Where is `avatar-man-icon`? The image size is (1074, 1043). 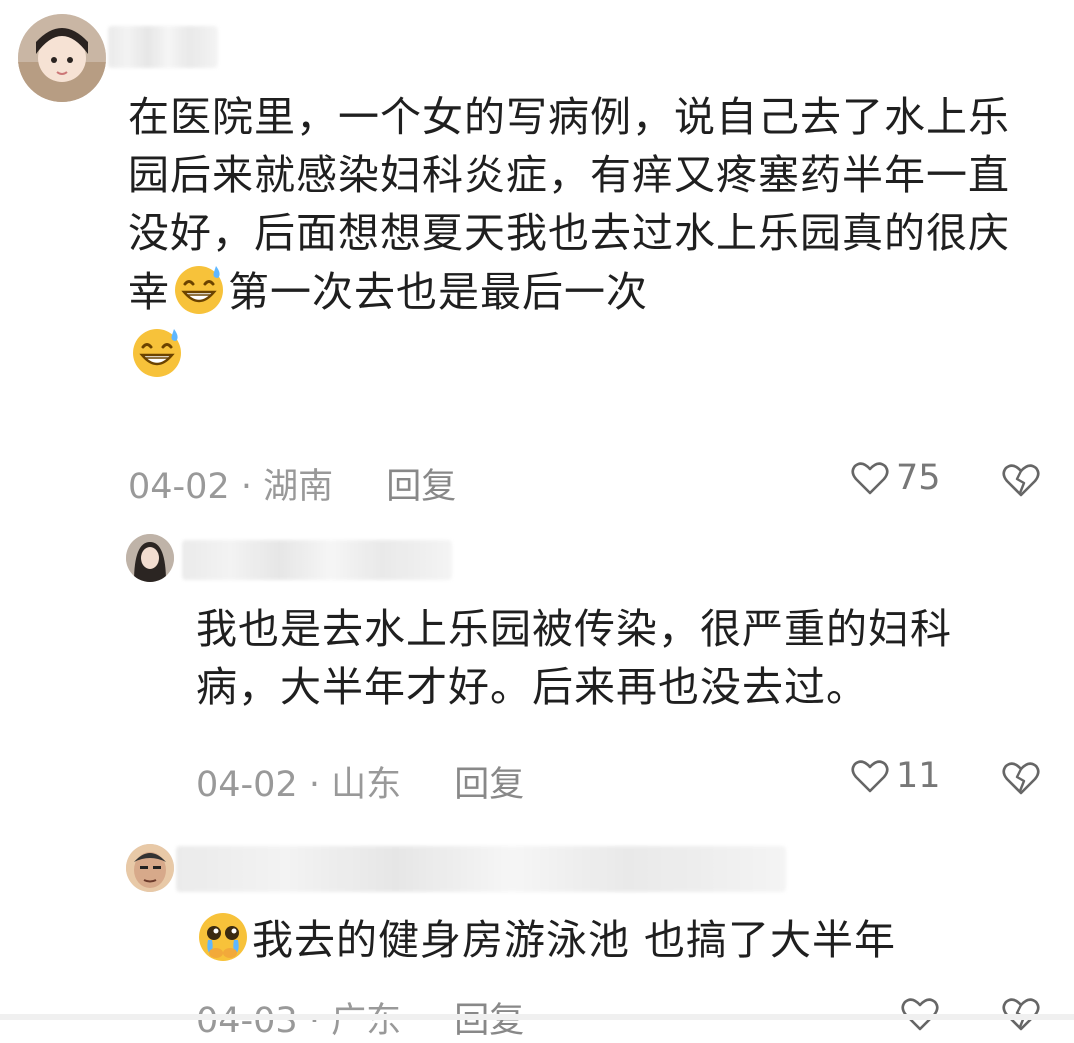 avatar-man-icon is located at coordinates (150, 868).